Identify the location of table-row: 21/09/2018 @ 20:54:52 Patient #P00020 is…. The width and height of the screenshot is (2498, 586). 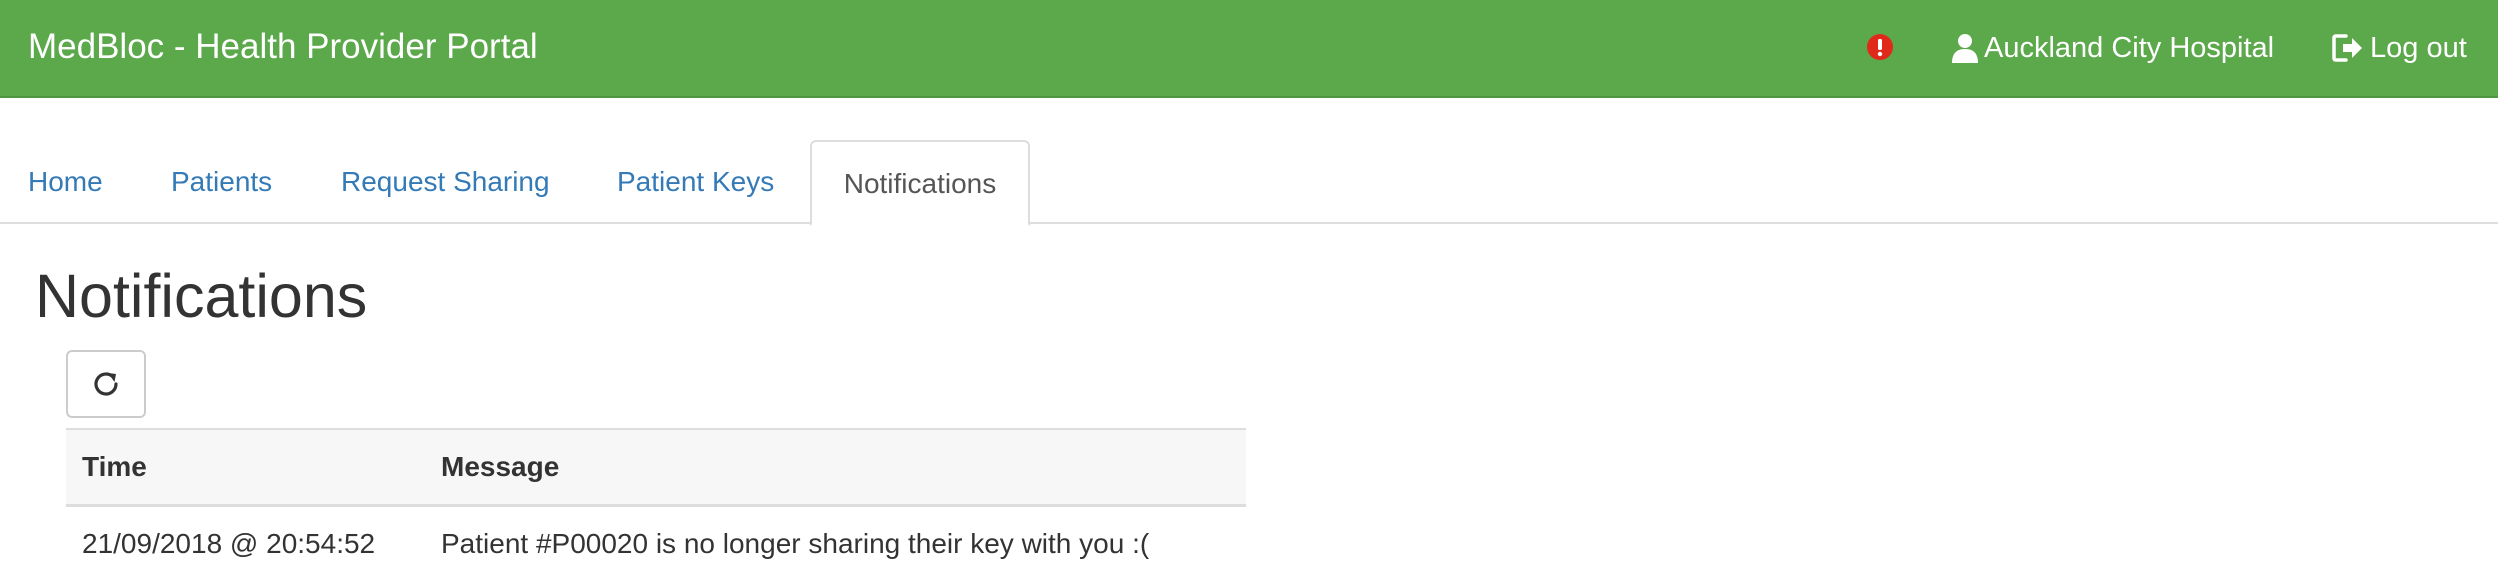
(656, 544).